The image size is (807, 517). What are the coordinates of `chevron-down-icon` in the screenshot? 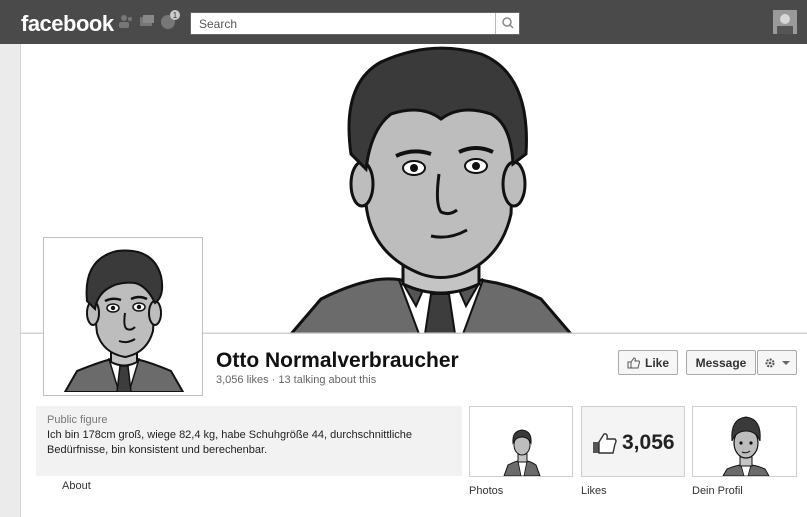 It's located at (785, 362).